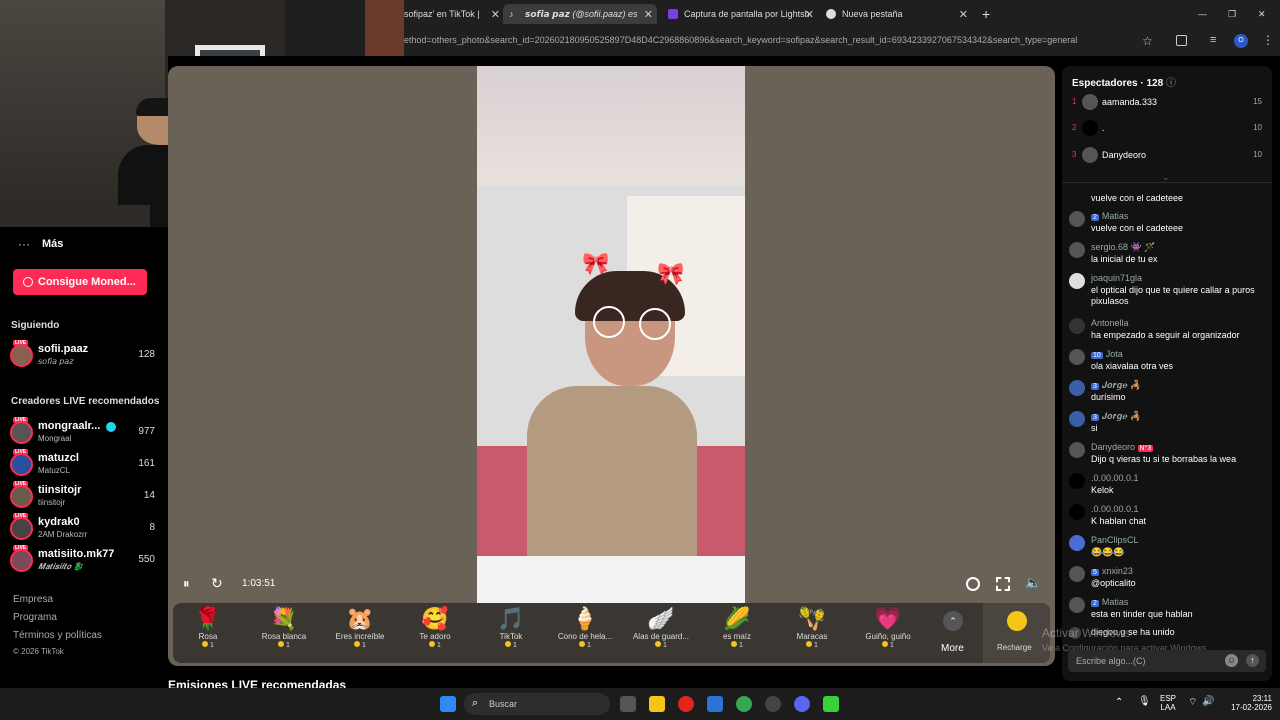  Describe the element at coordinates (741, 14) in the screenshot. I see `browser-tab-3: Captura de pantalla por Lightsh ✕` at that location.